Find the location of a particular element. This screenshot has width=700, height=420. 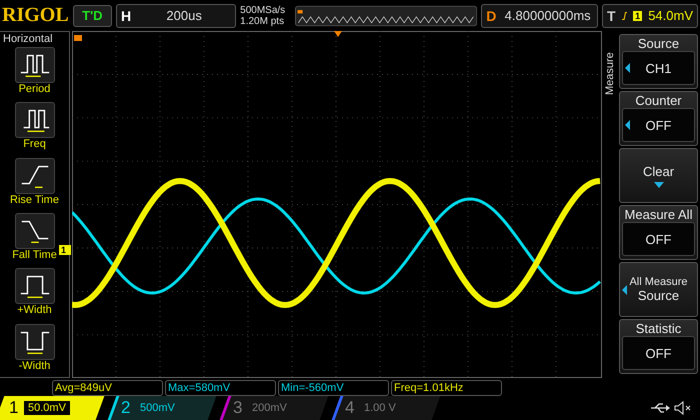

rising-edge-icon is located at coordinates (625, 16).